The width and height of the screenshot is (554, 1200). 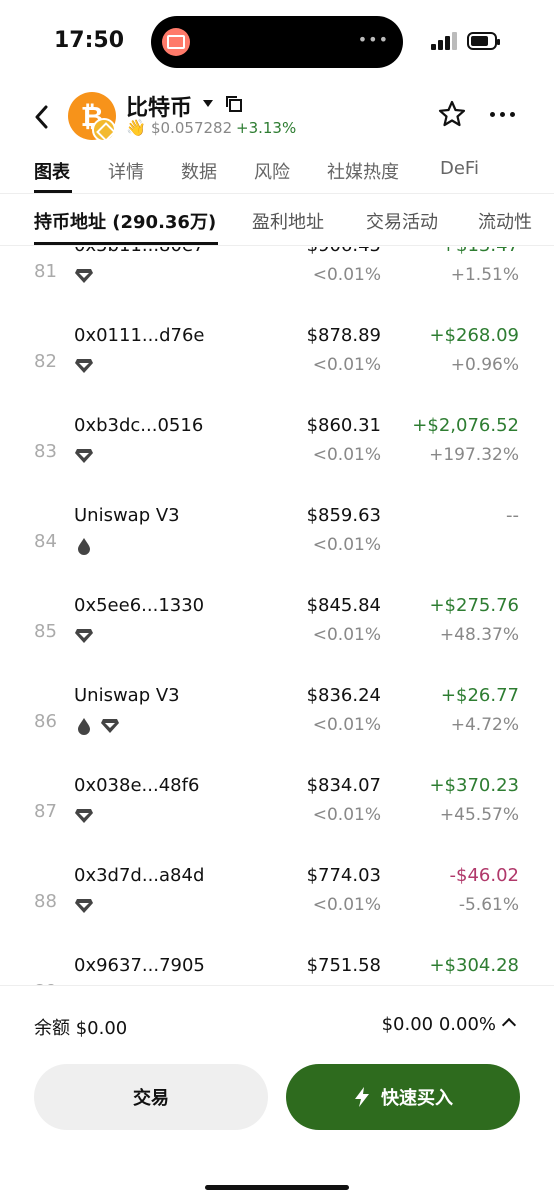 I want to click on holder-pnl: --, so click(x=512, y=515).